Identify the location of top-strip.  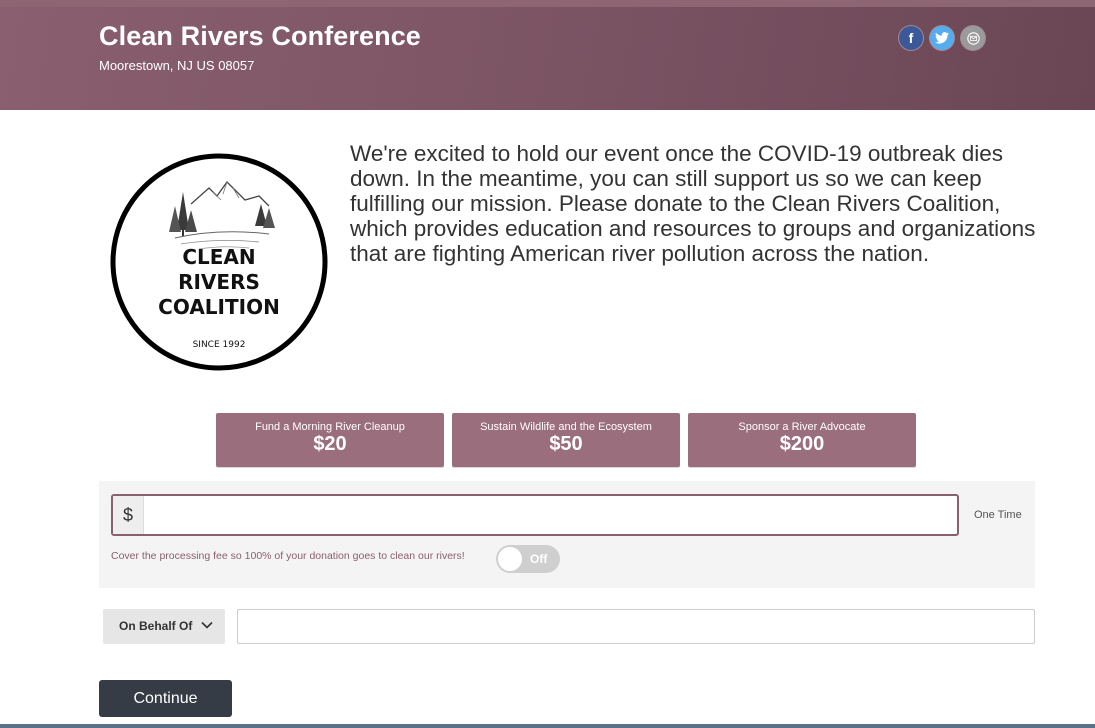
(547, 3).